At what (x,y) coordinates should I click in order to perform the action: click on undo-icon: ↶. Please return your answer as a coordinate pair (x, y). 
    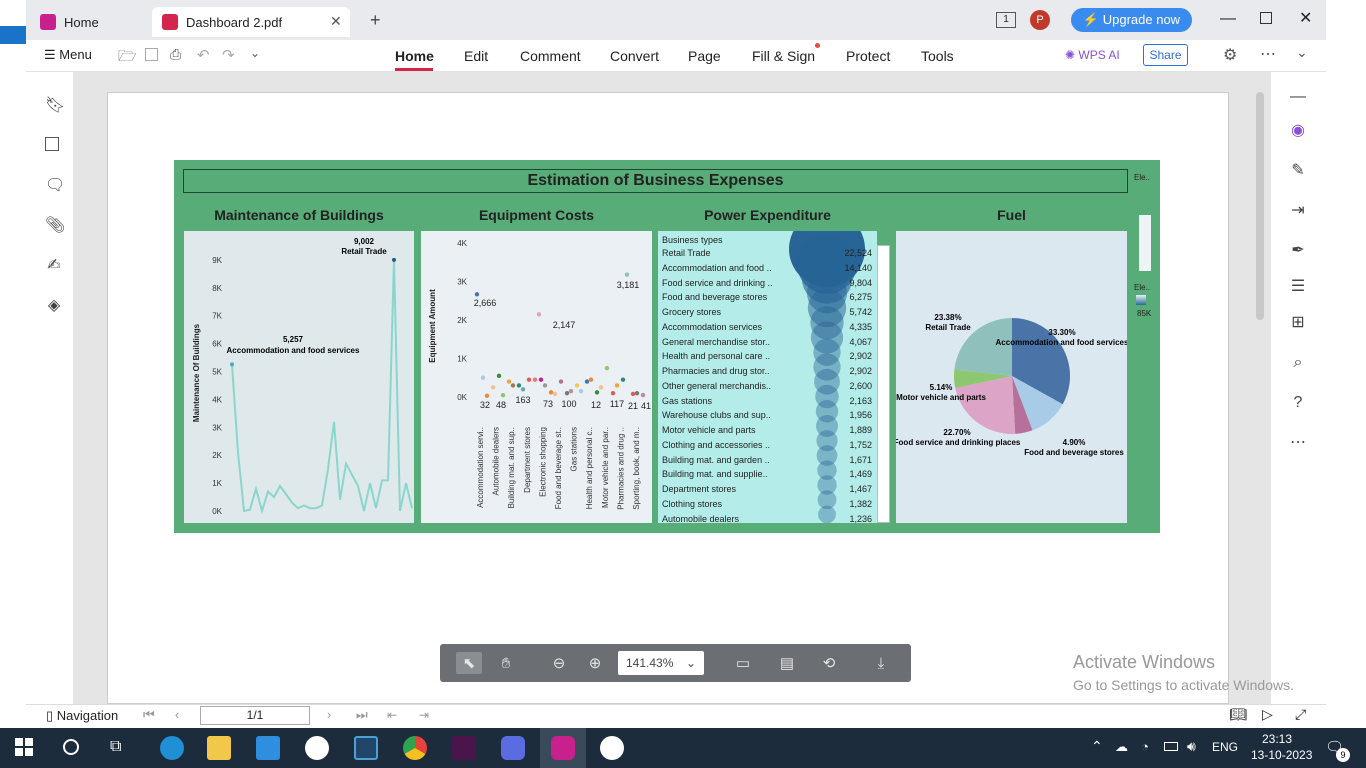
    Looking at the image, I should click on (203, 55).